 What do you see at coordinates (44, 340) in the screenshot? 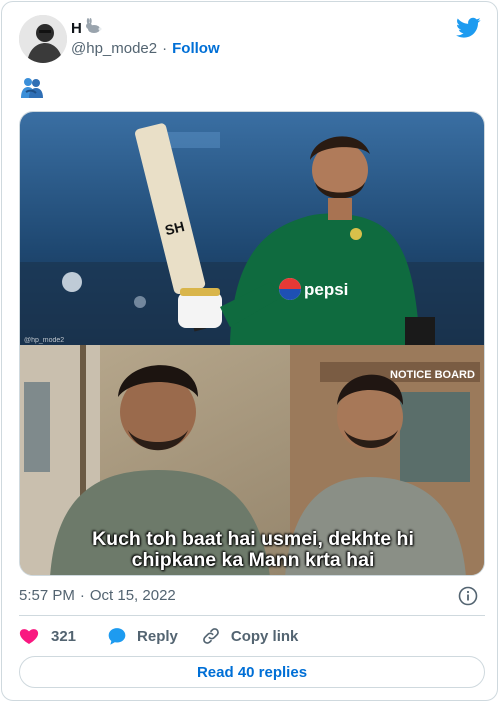
I see `watermark: @hp_mode2` at bounding box center [44, 340].